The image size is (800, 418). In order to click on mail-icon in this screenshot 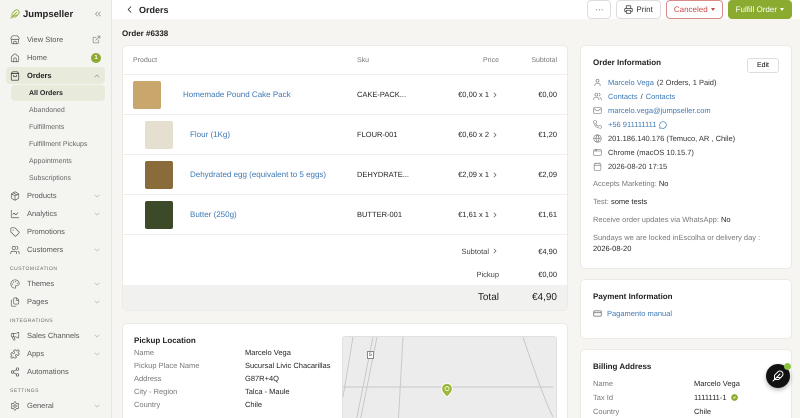, I will do `click(597, 110)`.